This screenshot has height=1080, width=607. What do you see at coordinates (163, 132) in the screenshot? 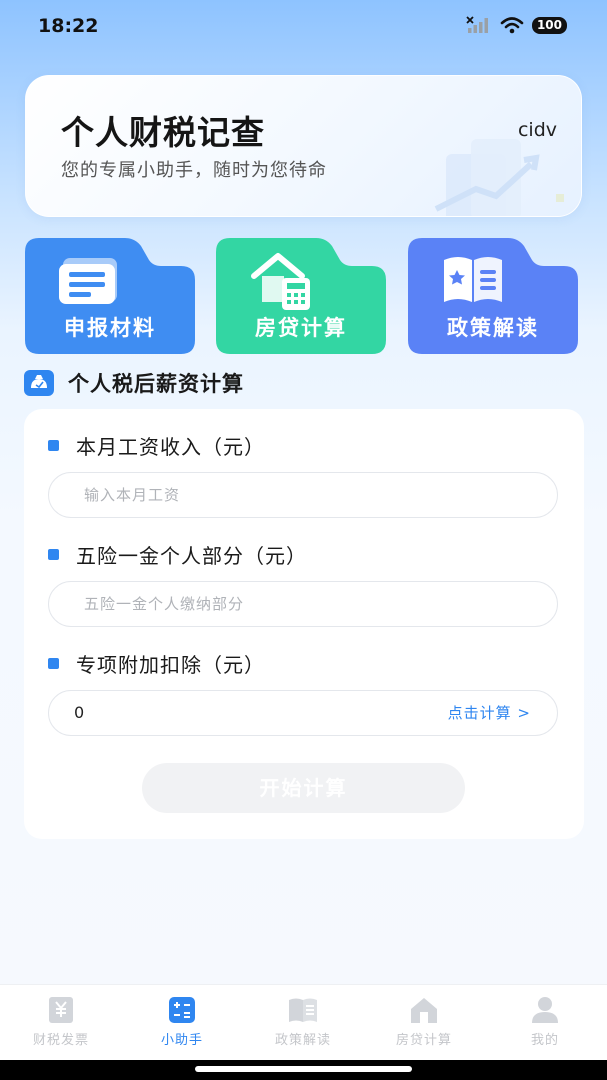
I see `hero-title: 个人财税记查` at bounding box center [163, 132].